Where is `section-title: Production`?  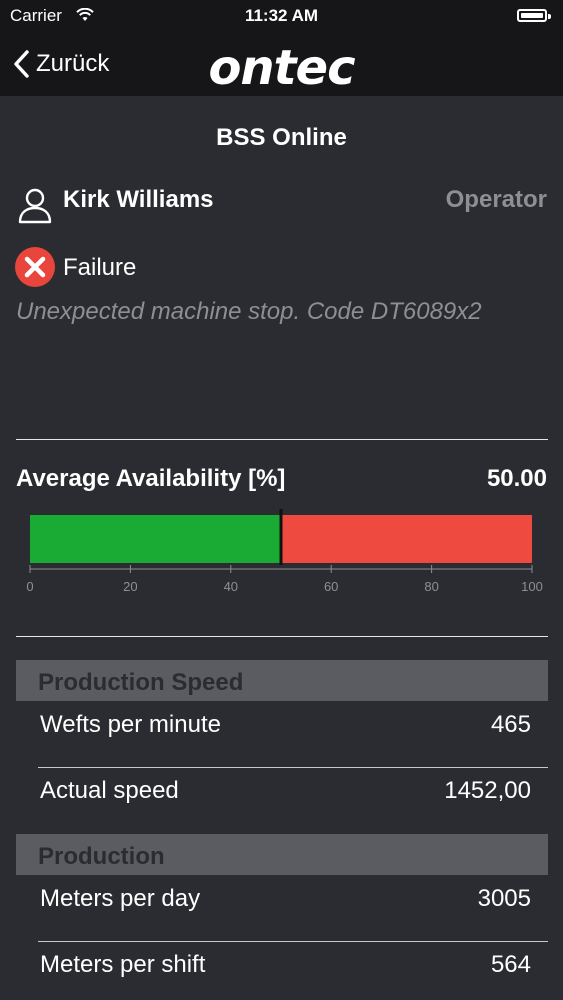
section-title: Production is located at coordinates (101, 856).